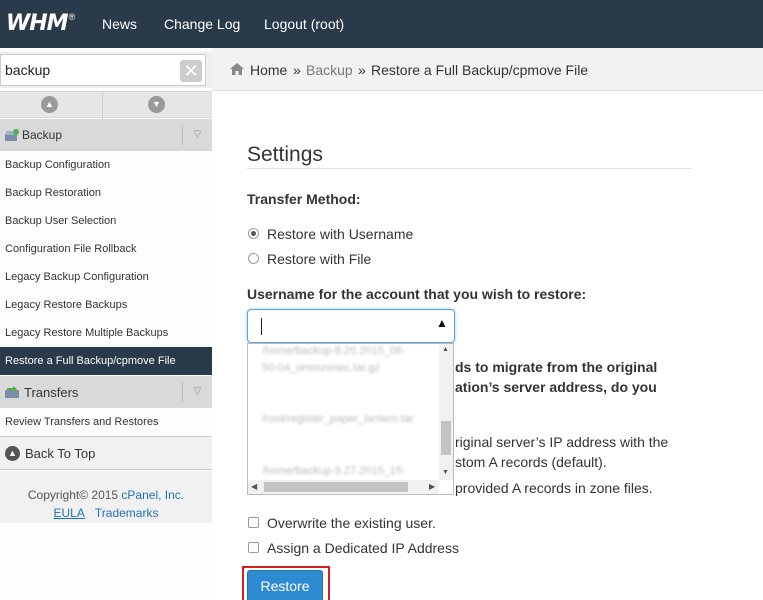 The height and width of the screenshot is (600, 763). What do you see at coordinates (106, 422) in the screenshot?
I see `sidebar-item-review-transfers: Review Transfers and Restores` at bounding box center [106, 422].